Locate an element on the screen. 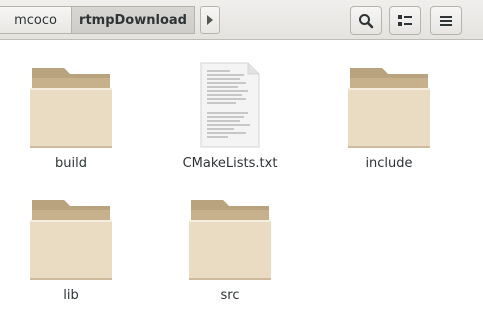 The image size is (483, 315). search-button is located at coordinates (366, 20).